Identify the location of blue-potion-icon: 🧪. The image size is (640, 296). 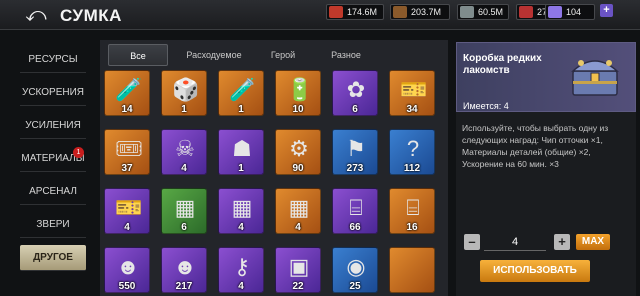
(243, 89).